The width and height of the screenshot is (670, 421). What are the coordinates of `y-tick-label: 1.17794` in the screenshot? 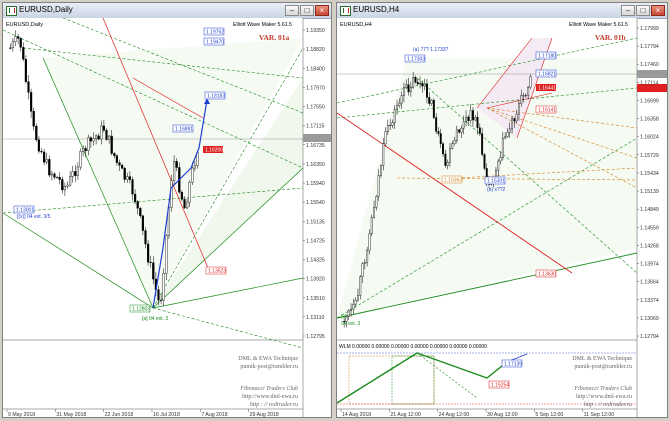 It's located at (649, 47).